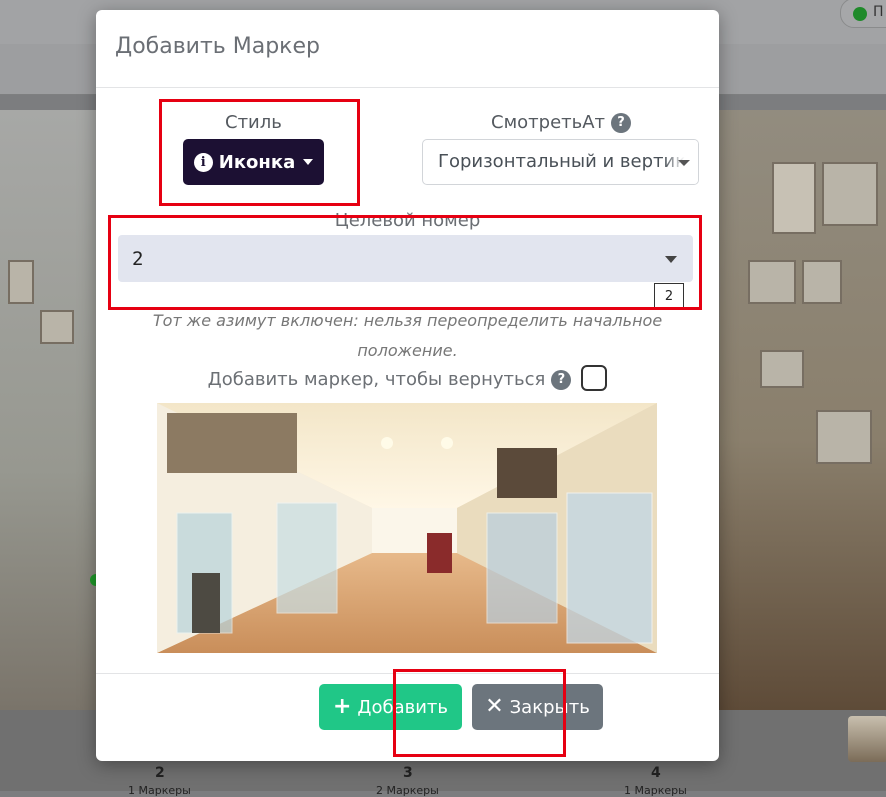 This screenshot has width=886, height=797. What do you see at coordinates (548, 122) in the screenshot?
I see `lookat-label: СмотретьАт` at bounding box center [548, 122].